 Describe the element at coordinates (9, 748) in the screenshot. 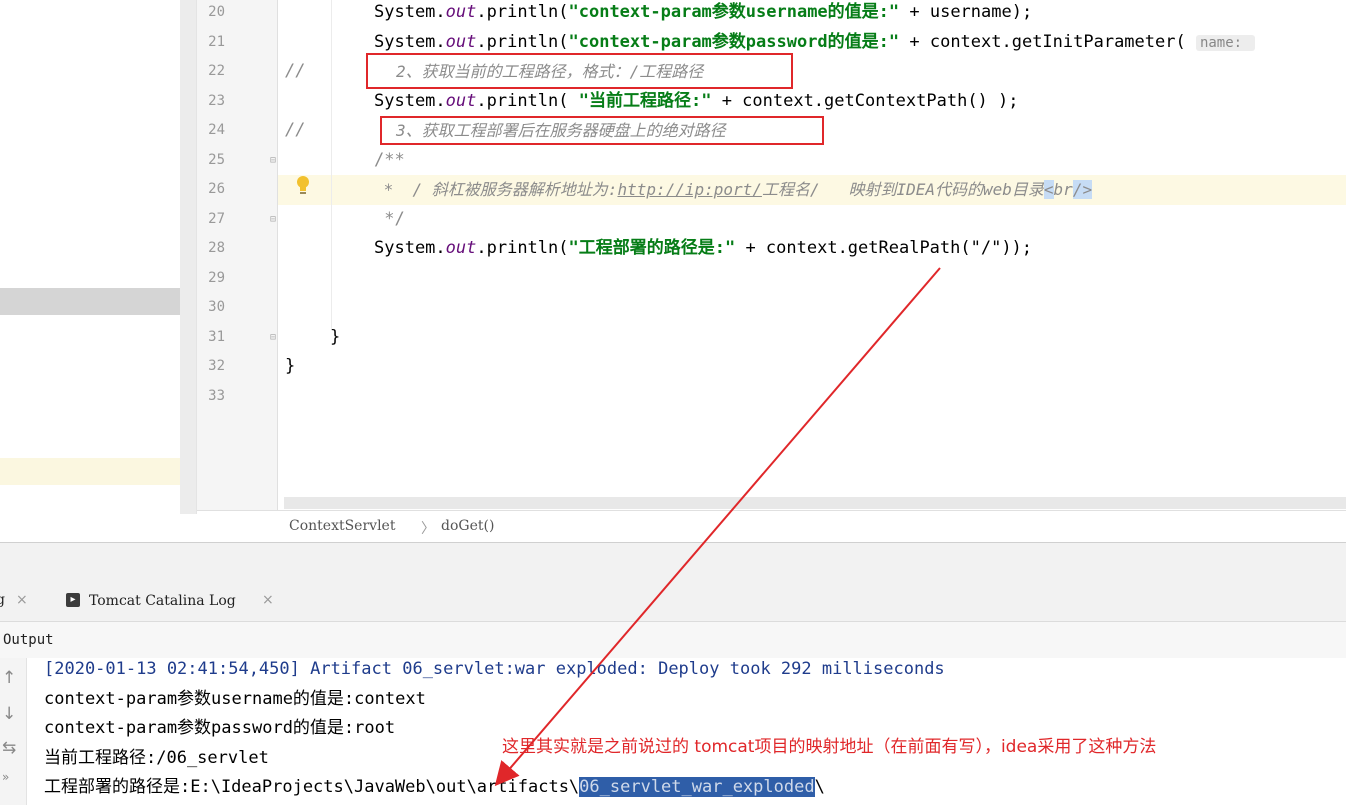

I see `soft-wrap-icon: ⇆` at that location.